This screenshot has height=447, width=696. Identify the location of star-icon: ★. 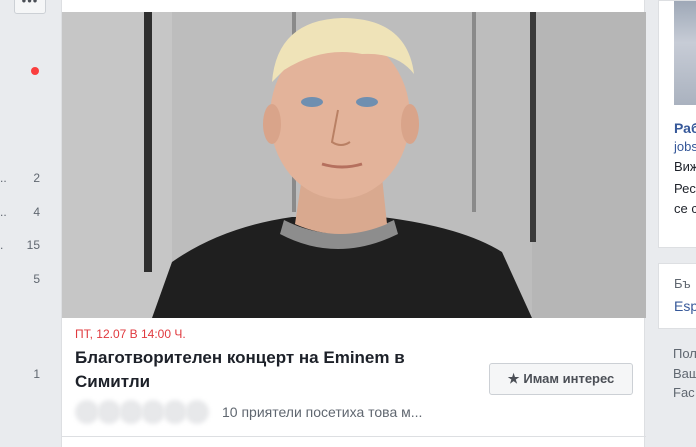
(513, 378).